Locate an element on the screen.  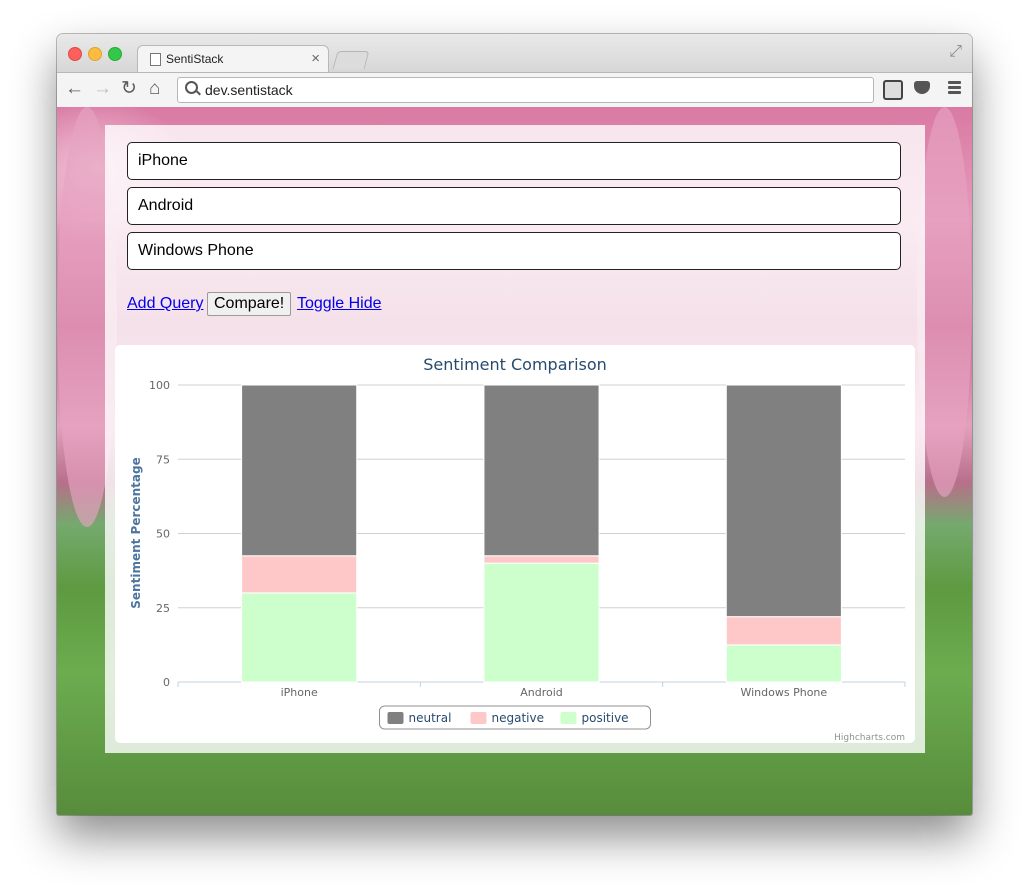
chart-credits: Highcharts.com is located at coordinates (869, 738).